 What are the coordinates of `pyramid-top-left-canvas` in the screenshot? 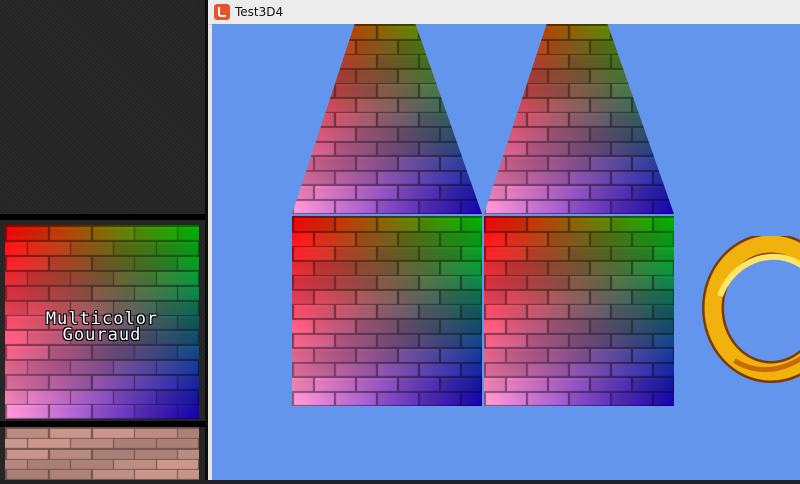 It's located at (387, 119).